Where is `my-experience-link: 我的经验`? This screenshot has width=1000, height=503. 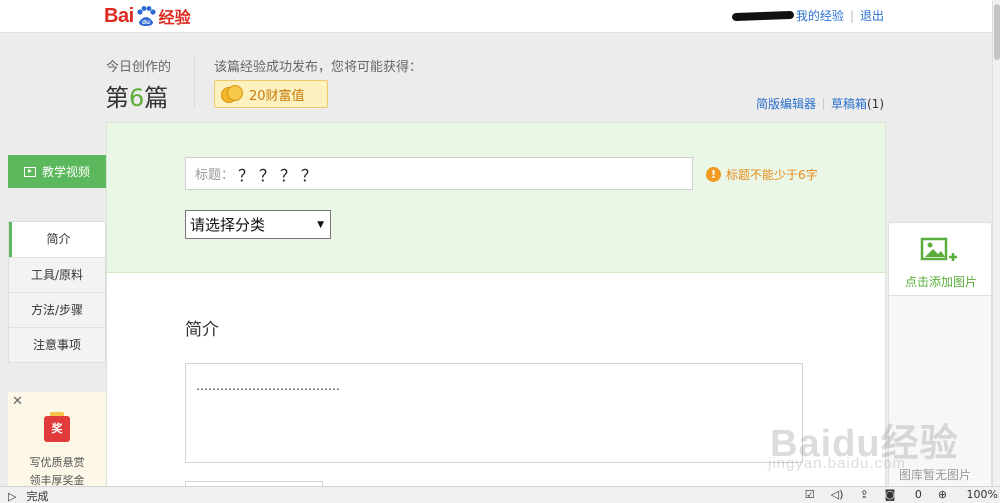 my-experience-link: 我的经验 is located at coordinates (820, 15).